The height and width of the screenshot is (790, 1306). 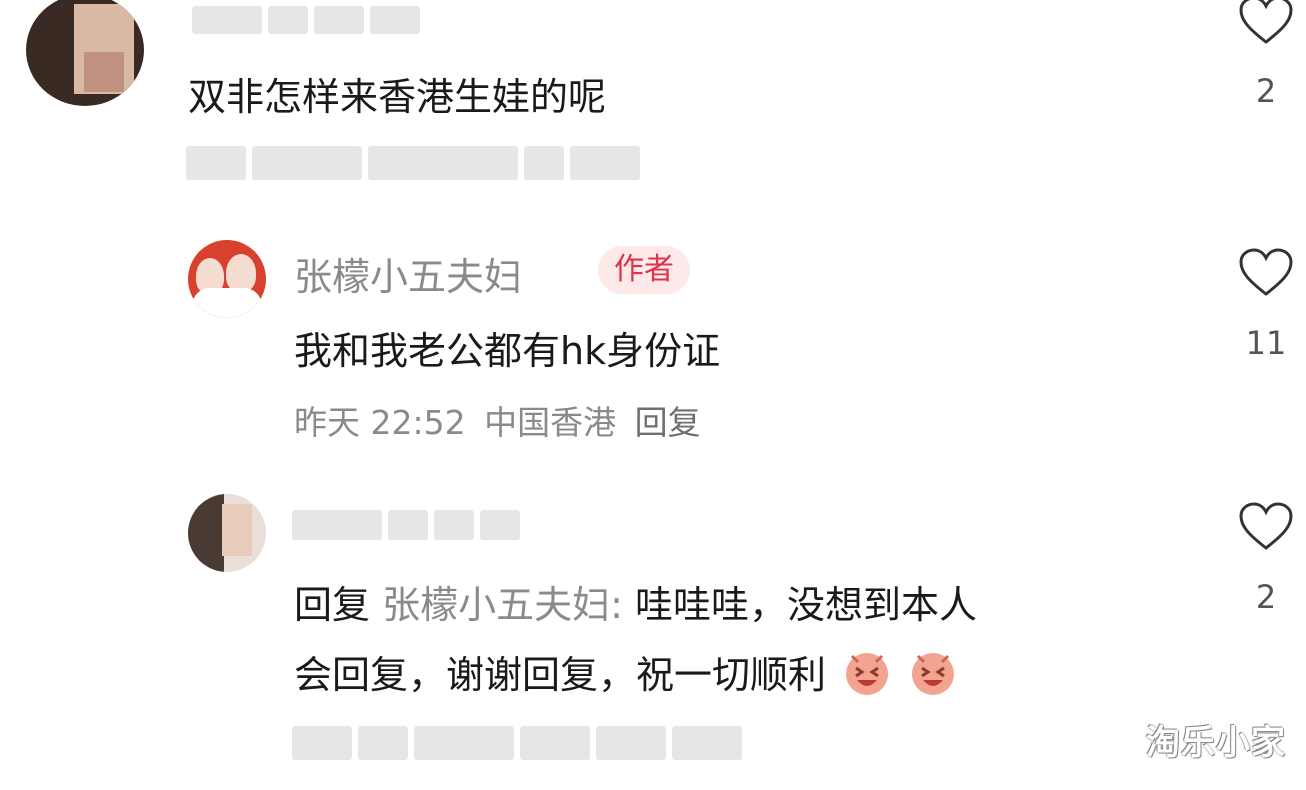 What do you see at coordinates (507, 351) in the screenshot?
I see `comment-text: 我和我老公都有hk身份证` at bounding box center [507, 351].